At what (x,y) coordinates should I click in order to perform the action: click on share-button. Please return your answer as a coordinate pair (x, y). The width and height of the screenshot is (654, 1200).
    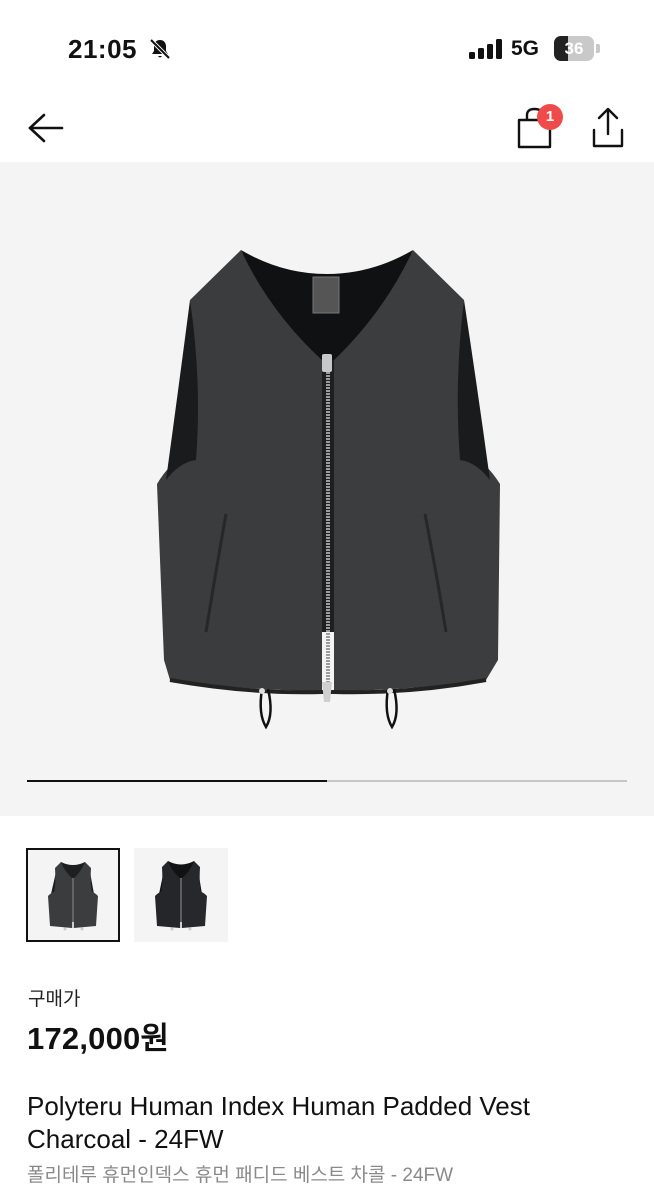
    Looking at the image, I should click on (608, 128).